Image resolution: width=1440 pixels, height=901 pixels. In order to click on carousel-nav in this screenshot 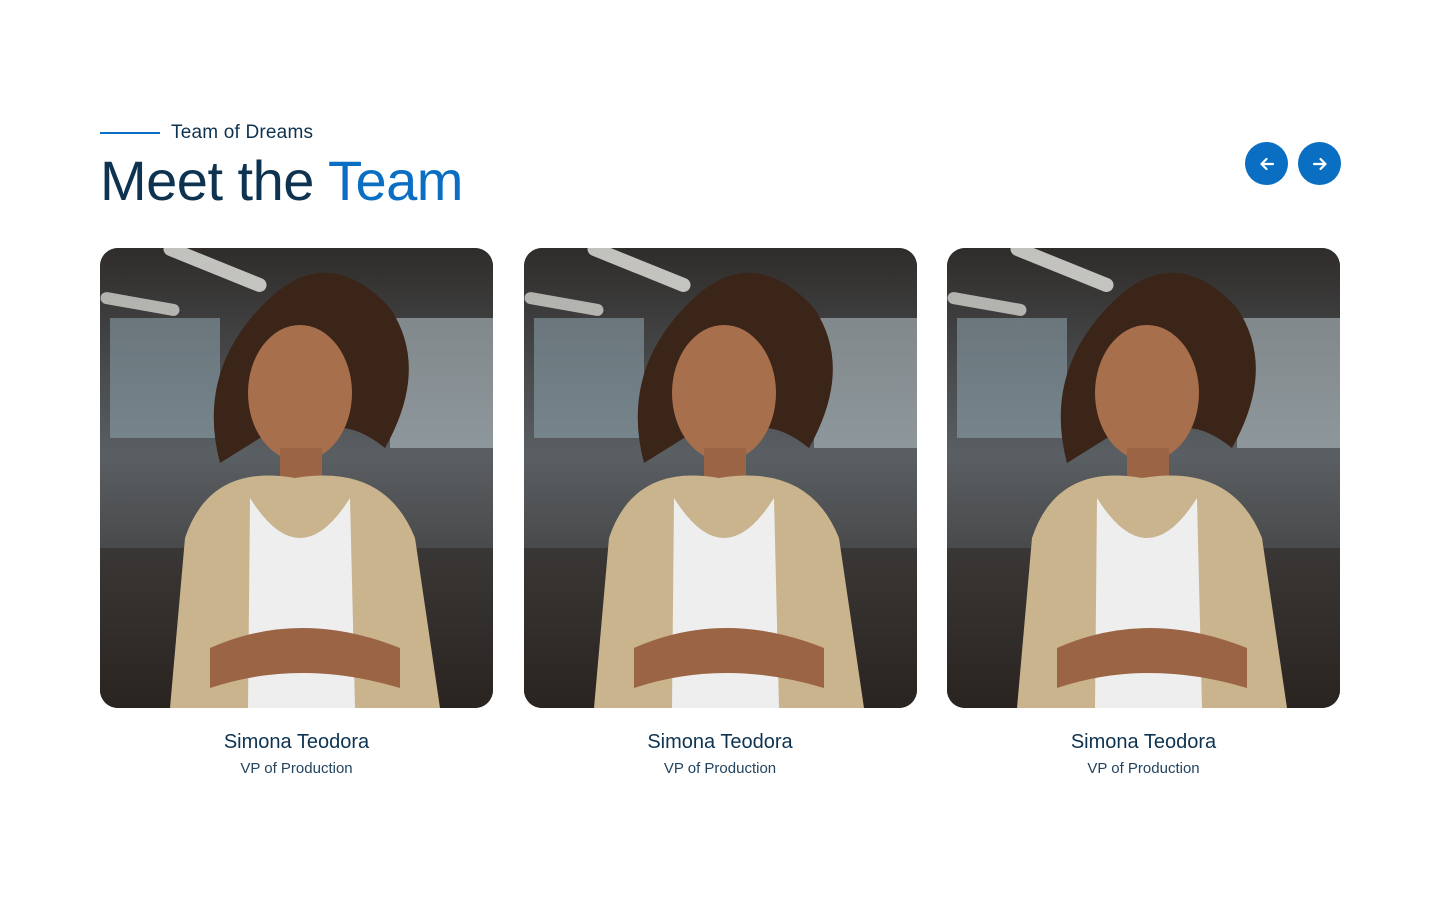, I will do `click(1293, 163)`.